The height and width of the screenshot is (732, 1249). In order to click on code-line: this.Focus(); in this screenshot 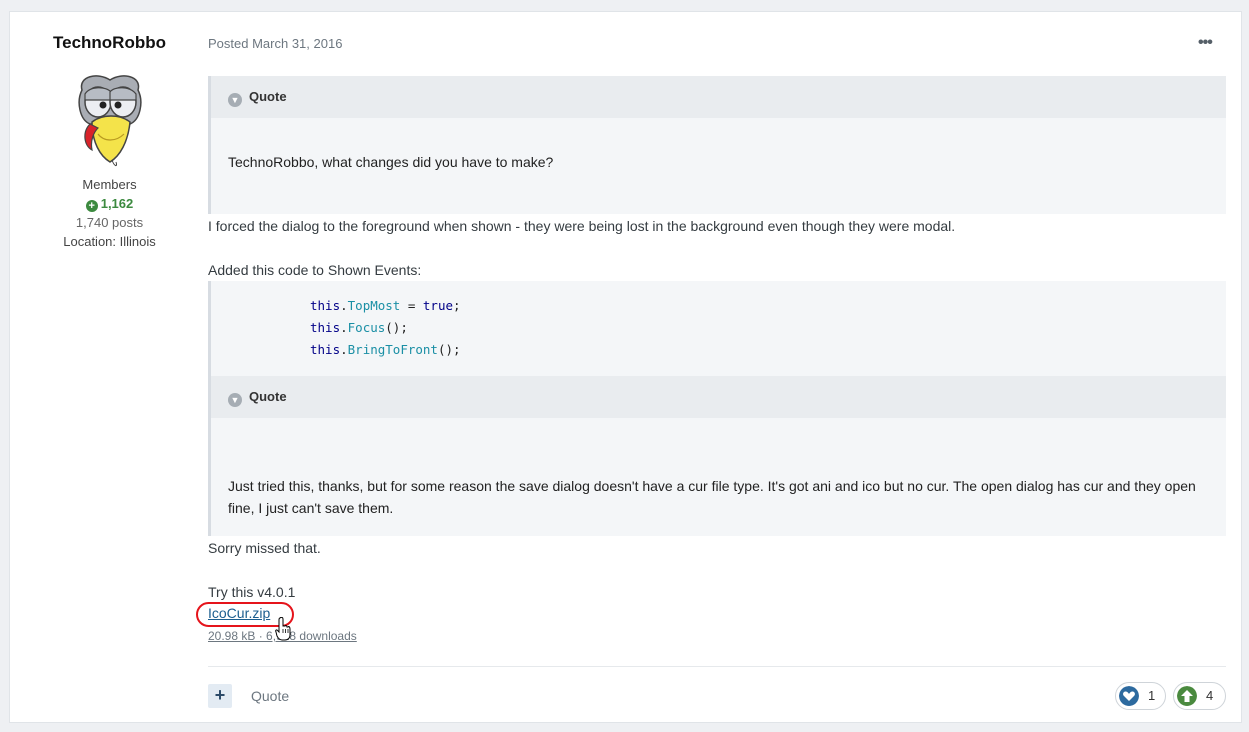, I will do `click(359, 327)`.